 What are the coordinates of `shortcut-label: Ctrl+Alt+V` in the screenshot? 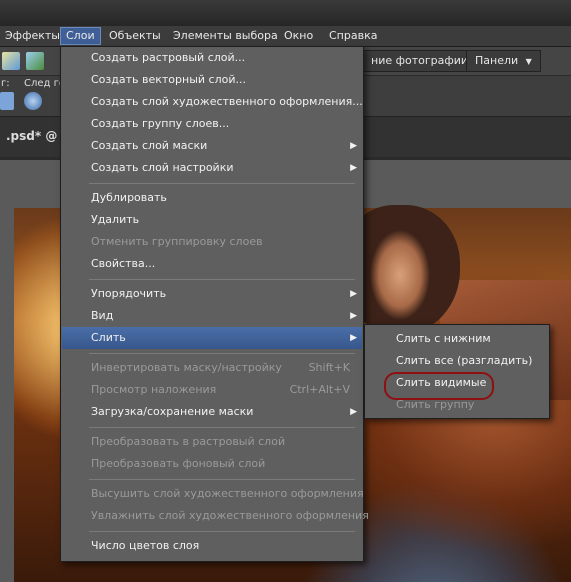 It's located at (319, 389).